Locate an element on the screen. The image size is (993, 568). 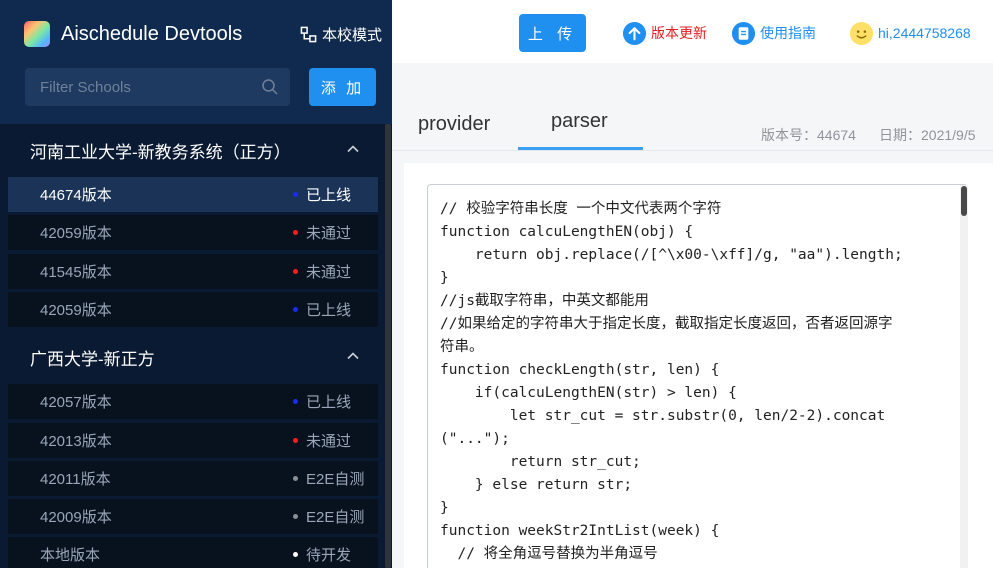
version-row: 42013版本 未通过 is located at coordinates (193, 440).